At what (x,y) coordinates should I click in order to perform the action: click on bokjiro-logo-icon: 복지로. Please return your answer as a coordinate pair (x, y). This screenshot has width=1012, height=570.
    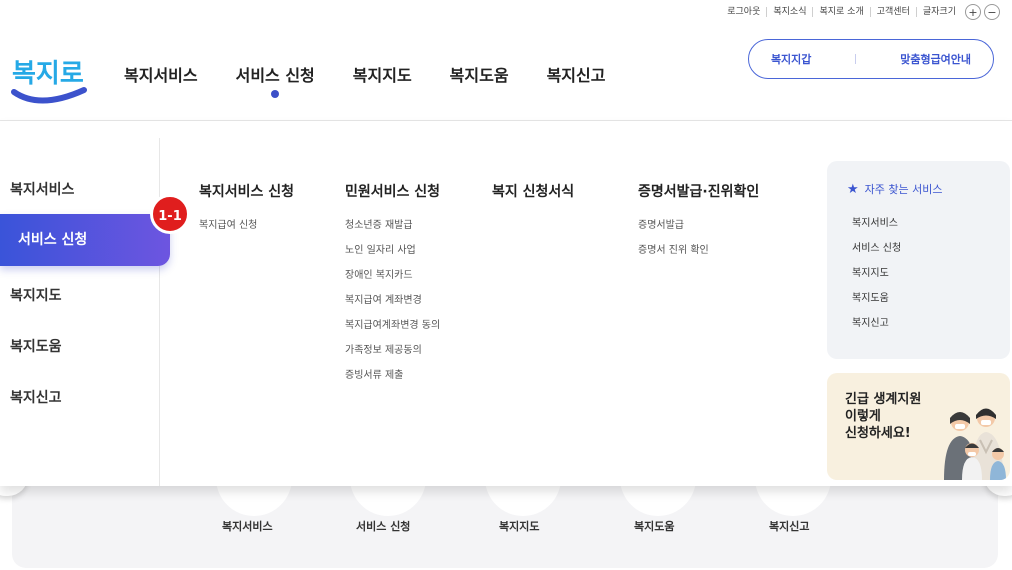
    Looking at the image, I should click on (49, 81).